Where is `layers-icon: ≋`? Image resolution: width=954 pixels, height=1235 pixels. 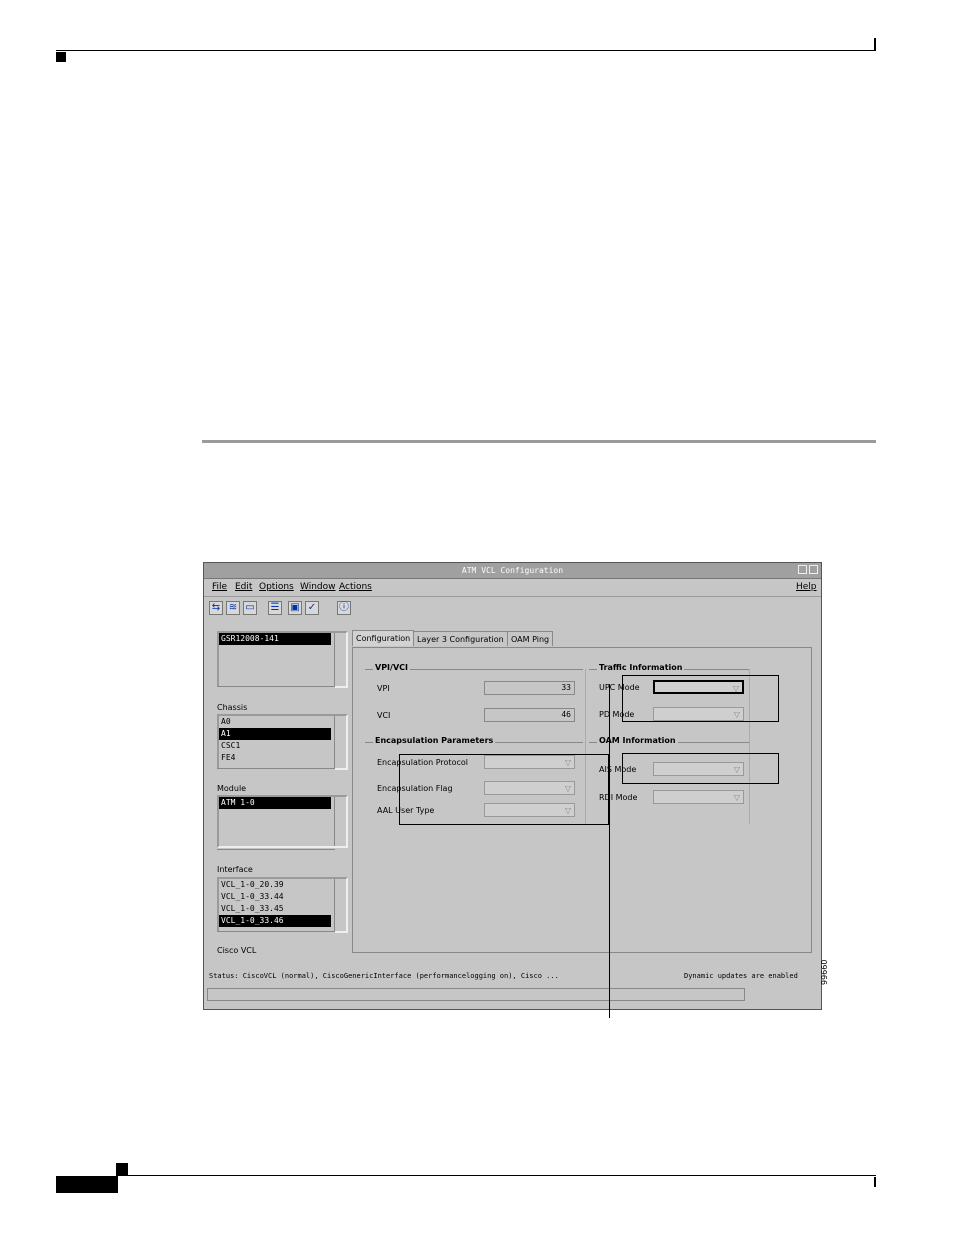
layers-icon: ≋ is located at coordinates (233, 608).